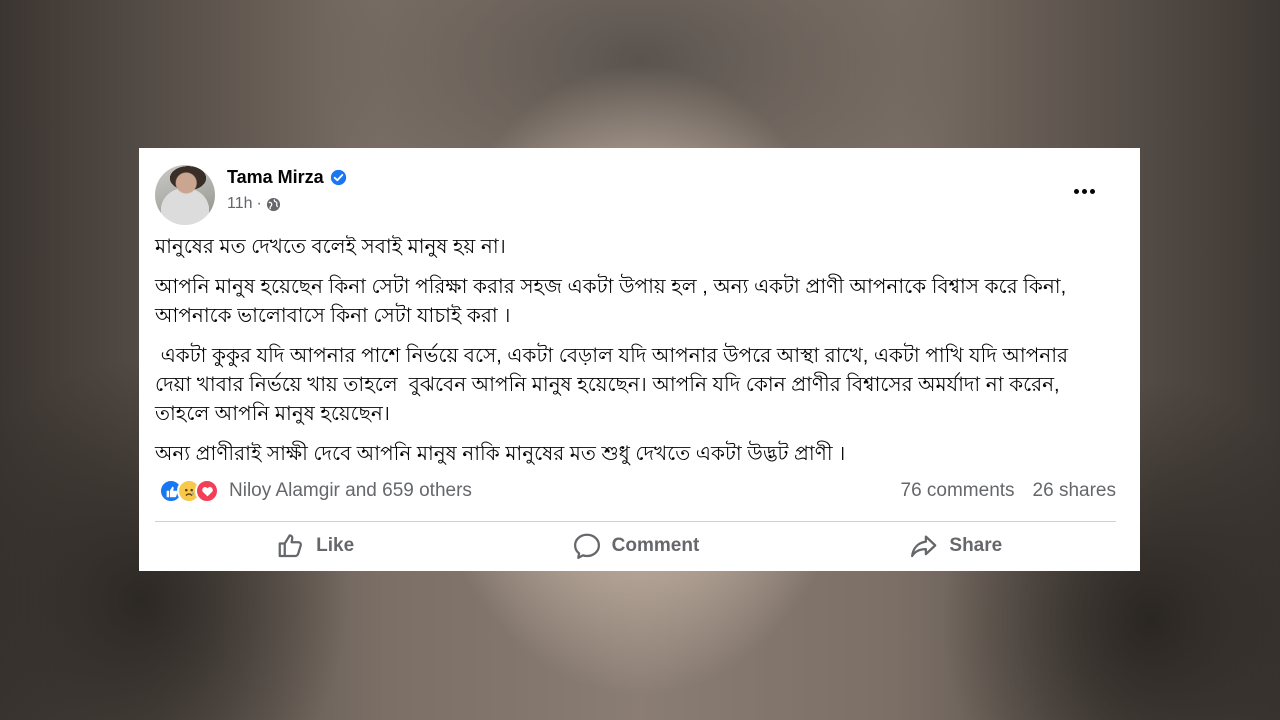 The width and height of the screenshot is (1280, 720). Describe the element at coordinates (330, 247) in the screenshot. I see `post-paragraph: মানুষের মত দেখতে বলেই সবাই মানুষ হয় না।` at that location.